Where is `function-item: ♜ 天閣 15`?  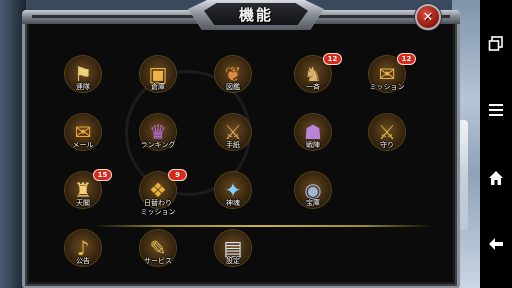 function-item: ♜ 天閣 15 is located at coordinates (83, 198).